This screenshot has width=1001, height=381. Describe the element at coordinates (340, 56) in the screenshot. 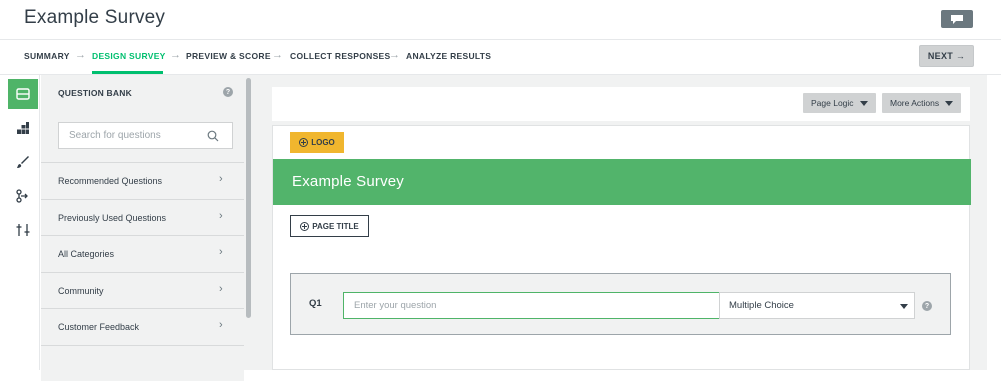

I see `step-collect-responses: COLLECT RESPONSES` at that location.